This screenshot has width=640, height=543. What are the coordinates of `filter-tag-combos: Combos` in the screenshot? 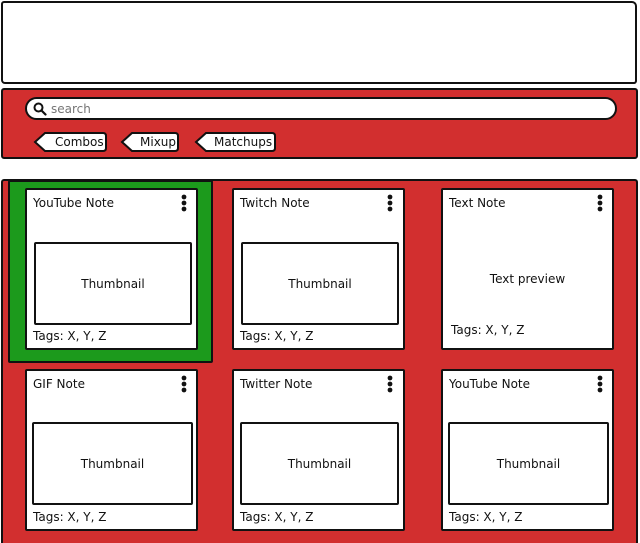 It's located at (70, 142).